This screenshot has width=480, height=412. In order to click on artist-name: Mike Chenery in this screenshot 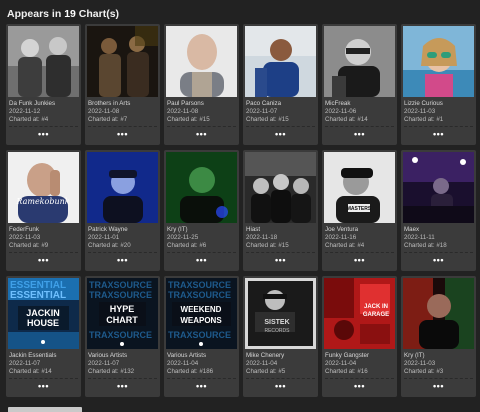, I will do `click(281, 355)`.